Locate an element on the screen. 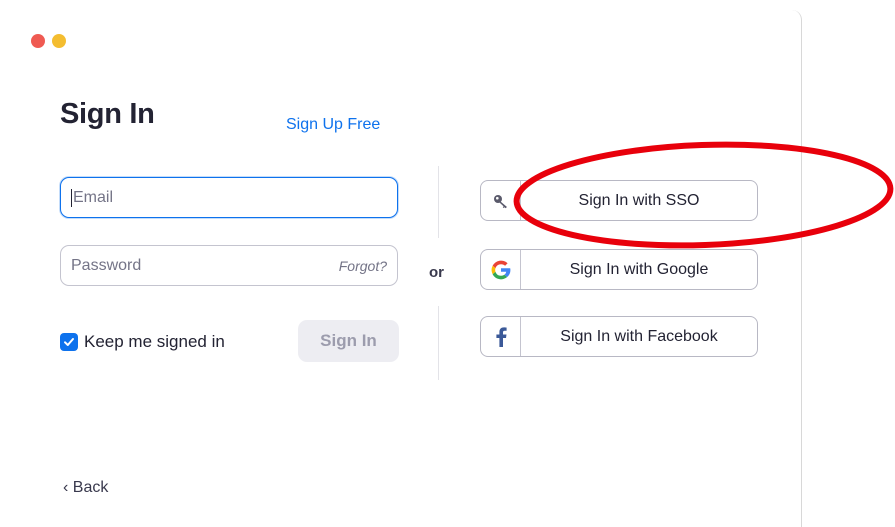 Image resolution: width=895 pixels, height=527 pixels. facebook-icon-box is located at coordinates (501, 336).